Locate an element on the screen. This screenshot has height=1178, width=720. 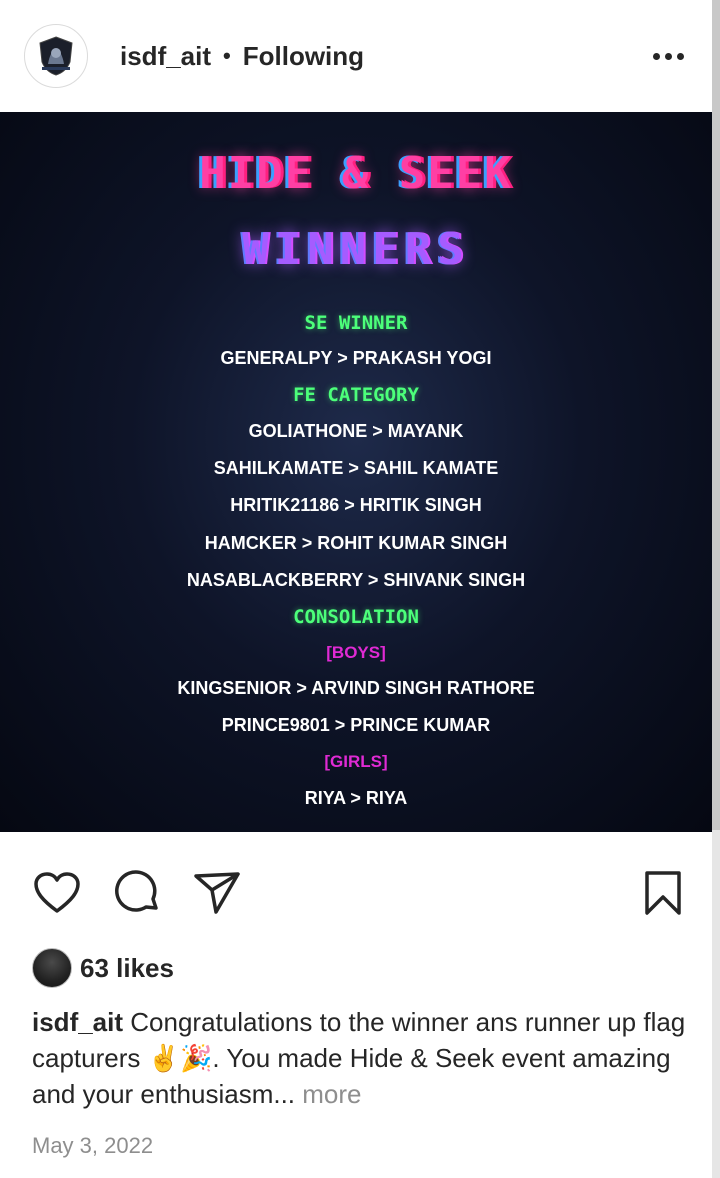
likes-count: 63 likes is located at coordinates (127, 968).